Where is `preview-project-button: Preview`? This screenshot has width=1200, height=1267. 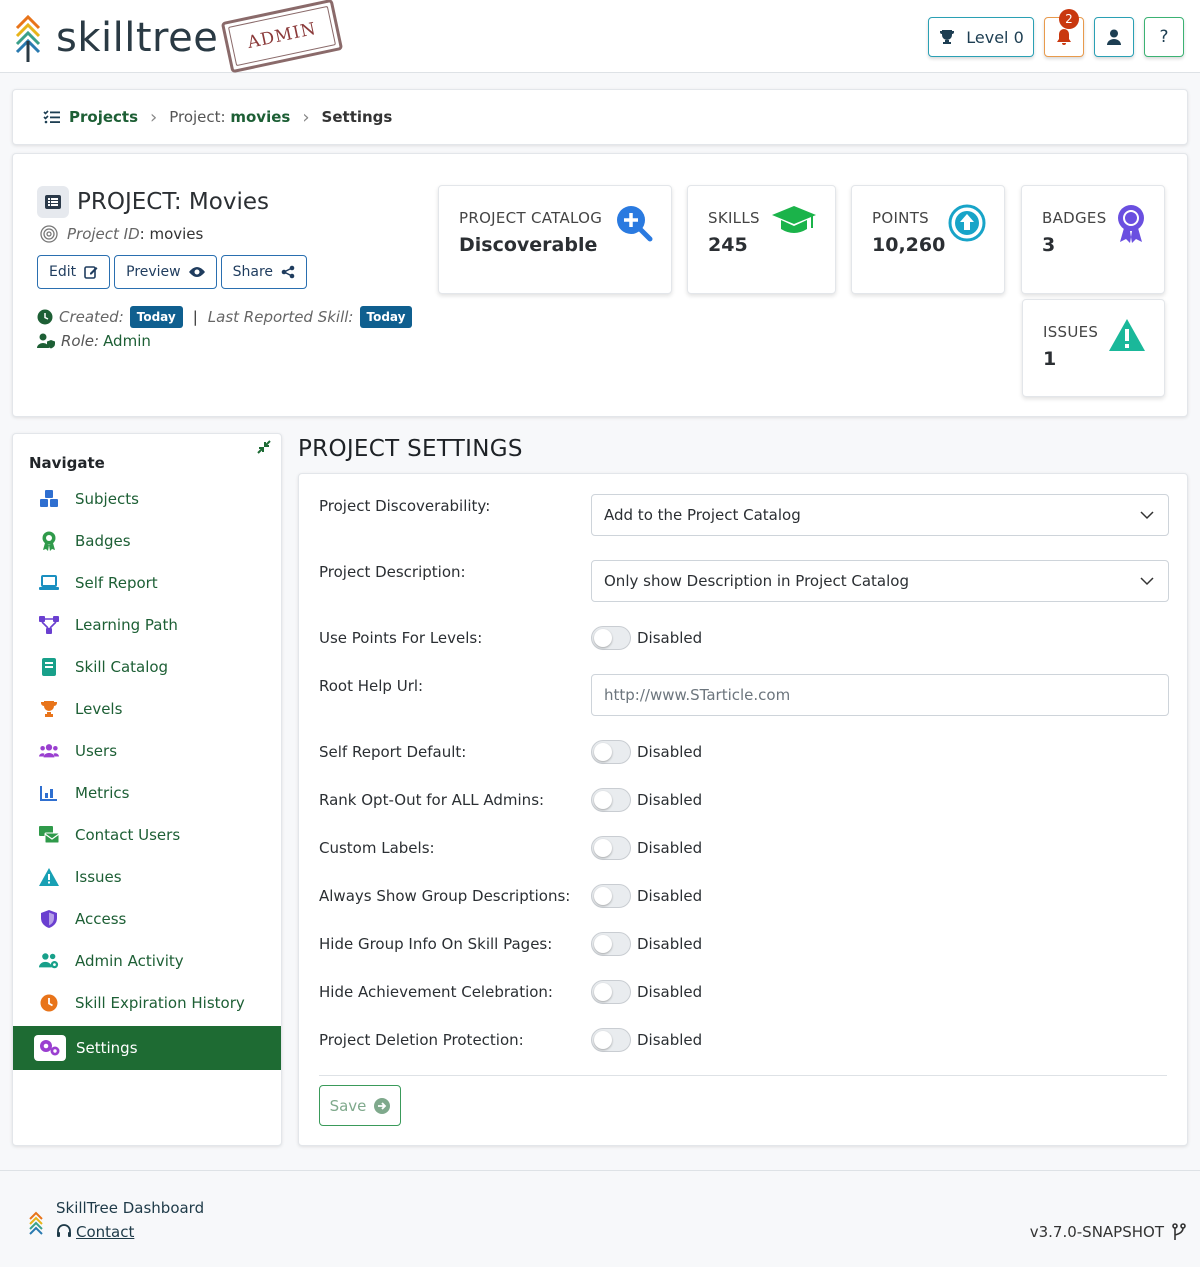
preview-project-button: Preview is located at coordinates (165, 272).